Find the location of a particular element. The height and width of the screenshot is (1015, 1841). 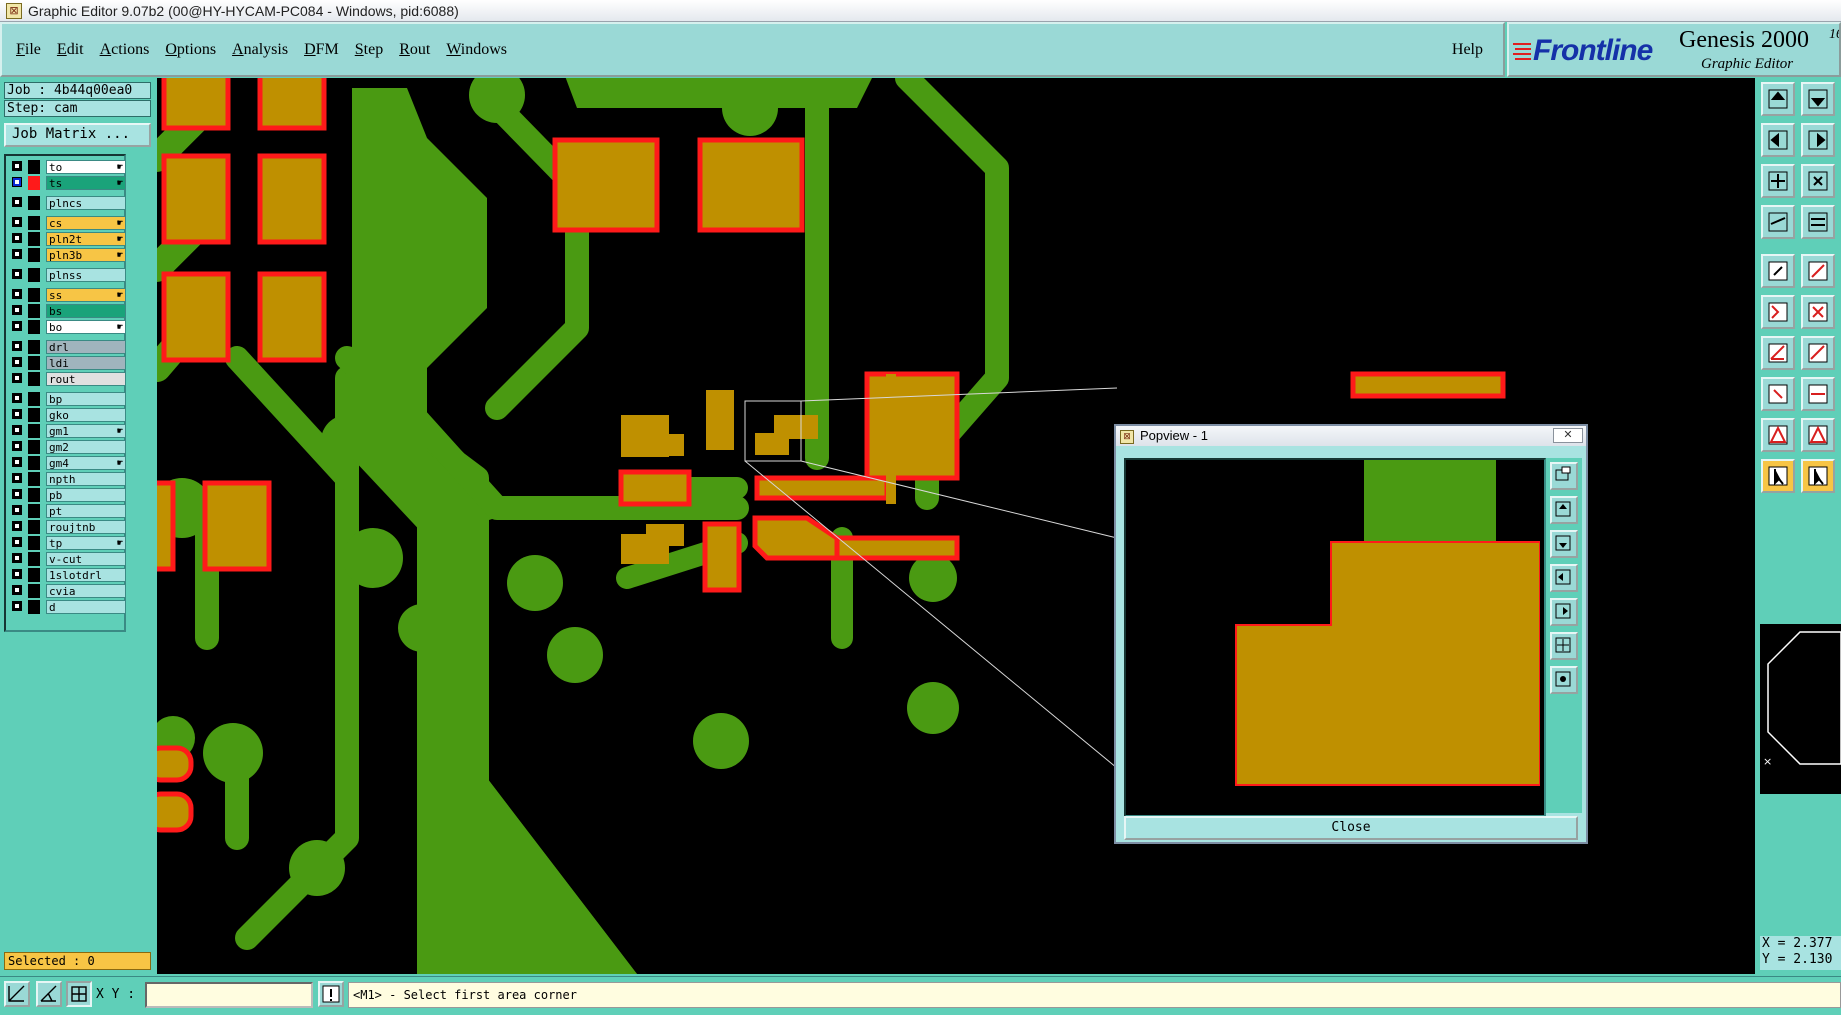

layer-name: bo ☛ is located at coordinates (86, 327).